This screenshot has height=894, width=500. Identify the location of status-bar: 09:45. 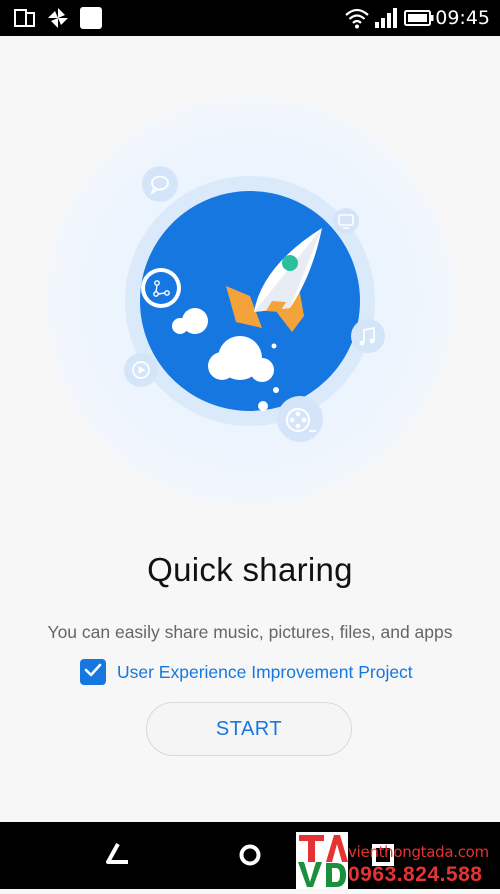
(250, 18).